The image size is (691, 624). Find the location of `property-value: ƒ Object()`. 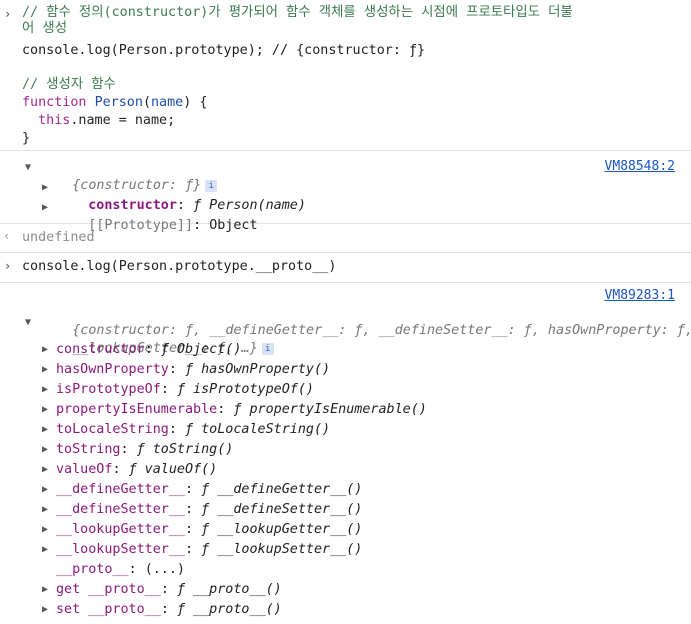

property-value: ƒ Object() is located at coordinates (201, 349).